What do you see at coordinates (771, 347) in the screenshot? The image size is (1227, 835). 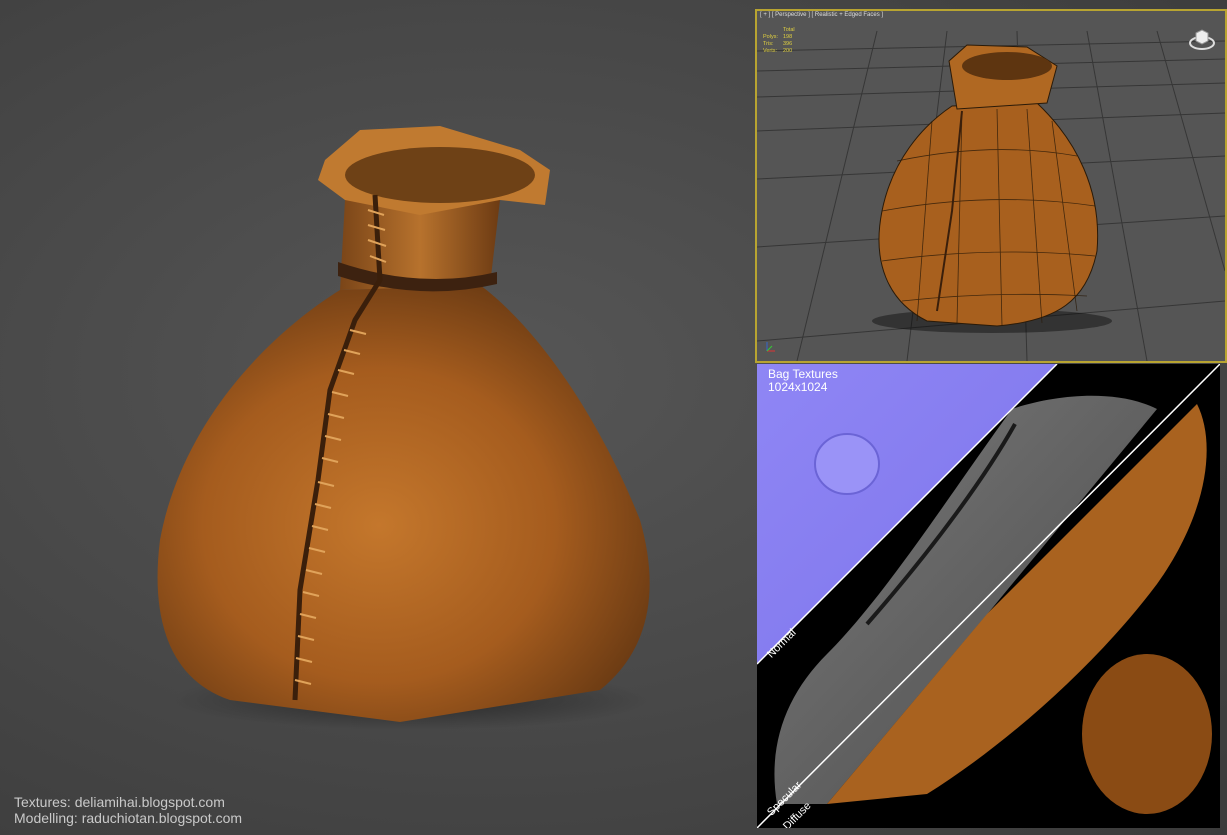 I see `axis-gizmo-icon` at bounding box center [771, 347].